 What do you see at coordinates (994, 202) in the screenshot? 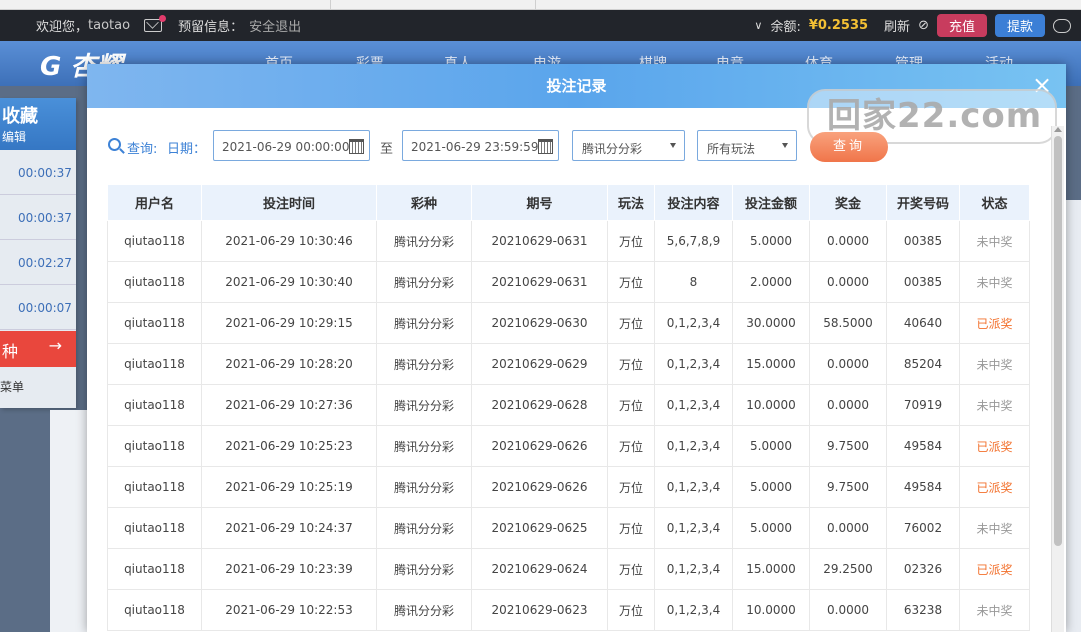
I see `col-header-status: 状态` at bounding box center [994, 202].